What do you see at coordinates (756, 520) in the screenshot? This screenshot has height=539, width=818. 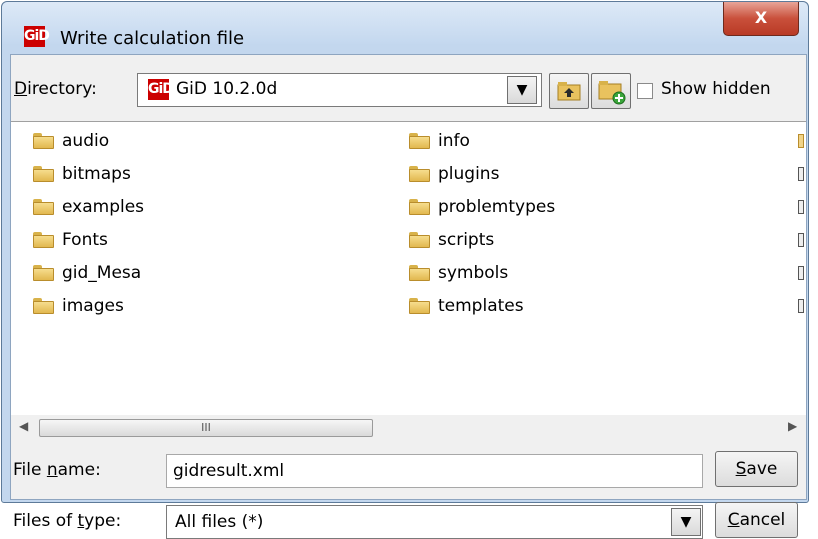 I see `cancel-button: Cancel` at bounding box center [756, 520].